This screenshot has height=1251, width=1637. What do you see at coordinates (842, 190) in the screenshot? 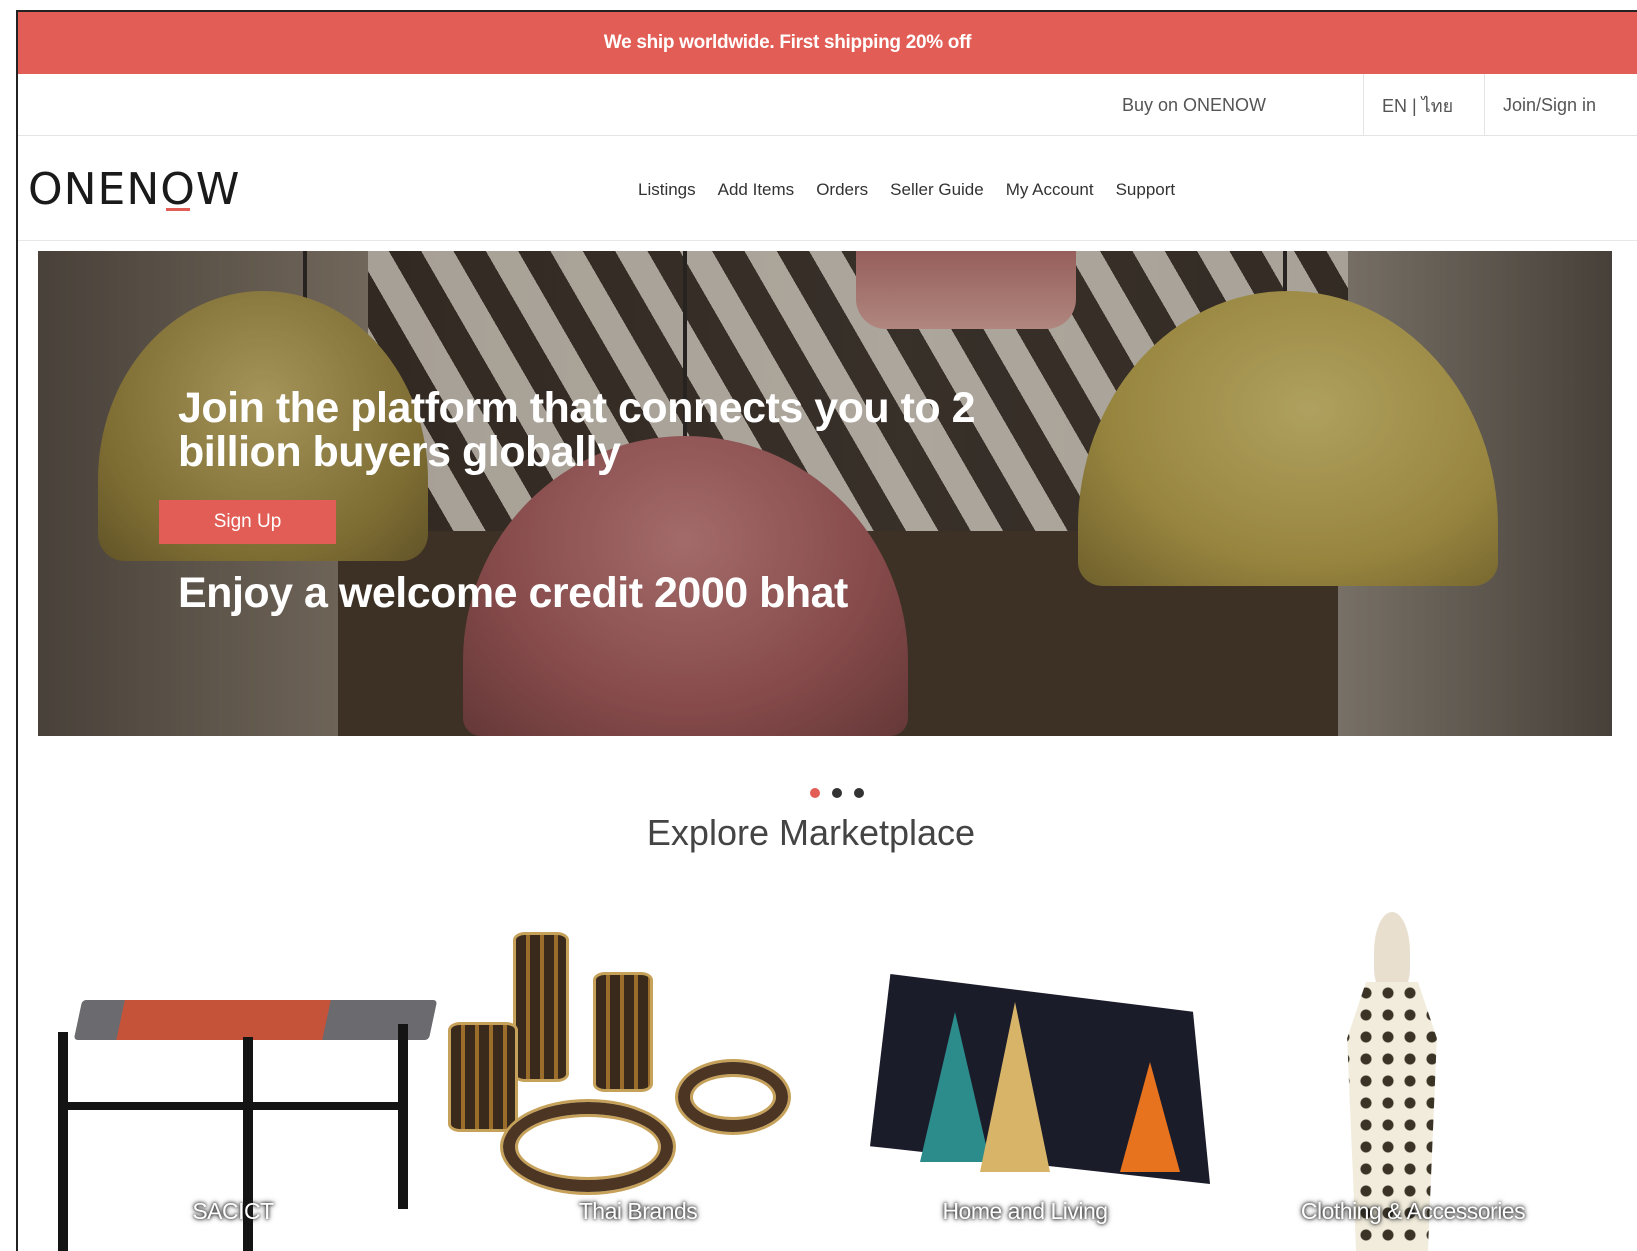
I see `nav-orders: Orders` at bounding box center [842, 190].